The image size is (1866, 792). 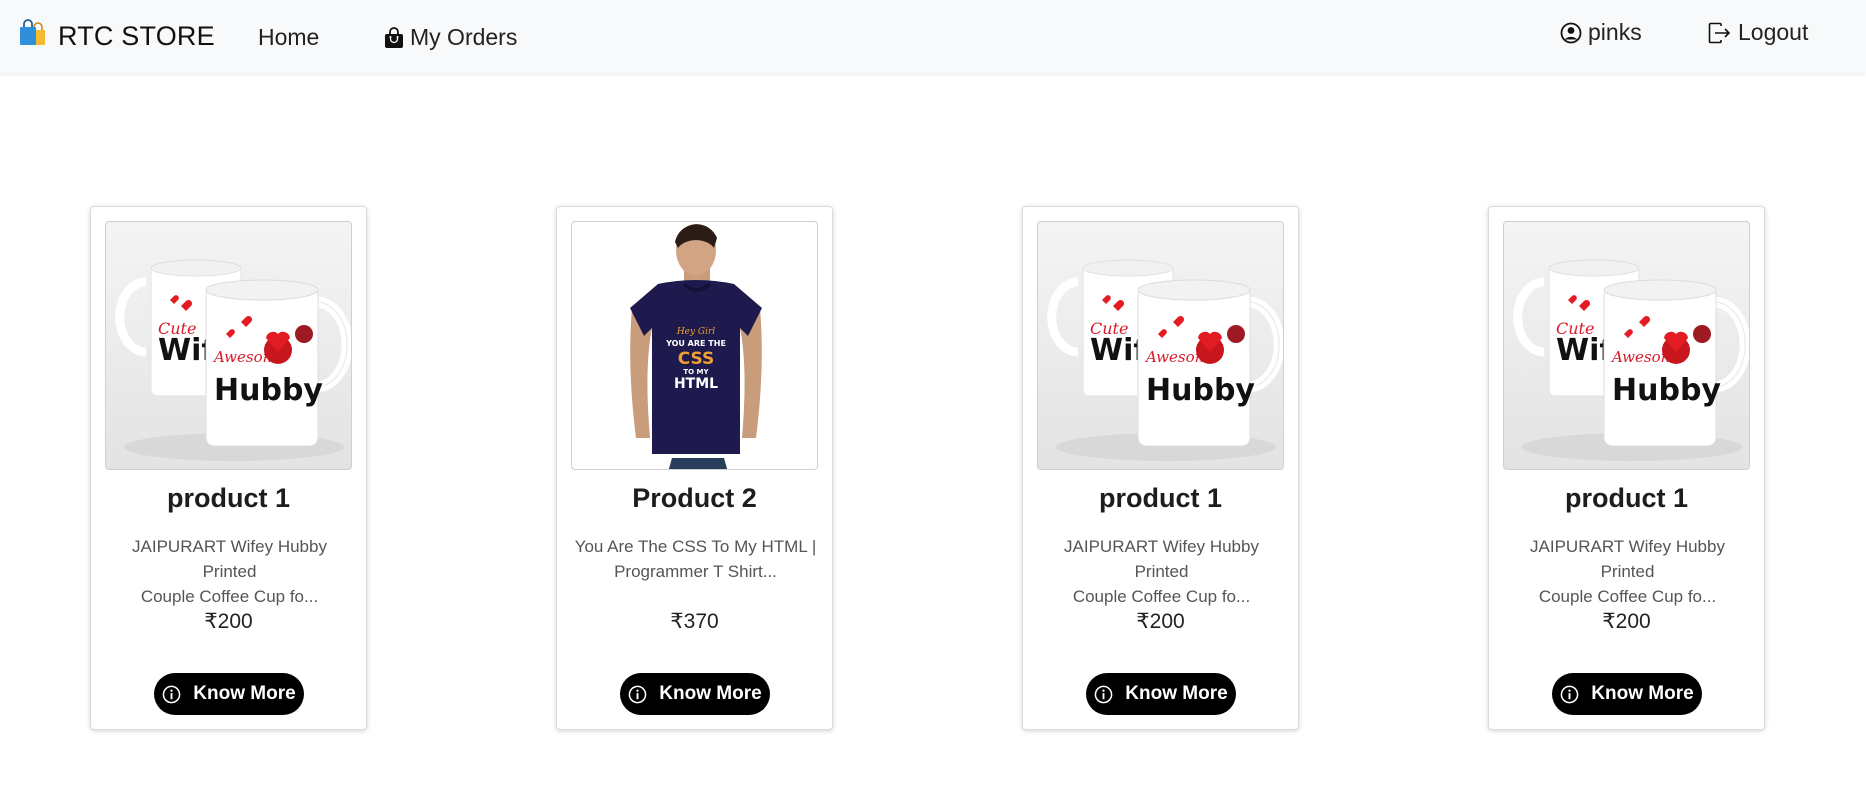 I want to click on bag-icon, so click(x=394, y=37).